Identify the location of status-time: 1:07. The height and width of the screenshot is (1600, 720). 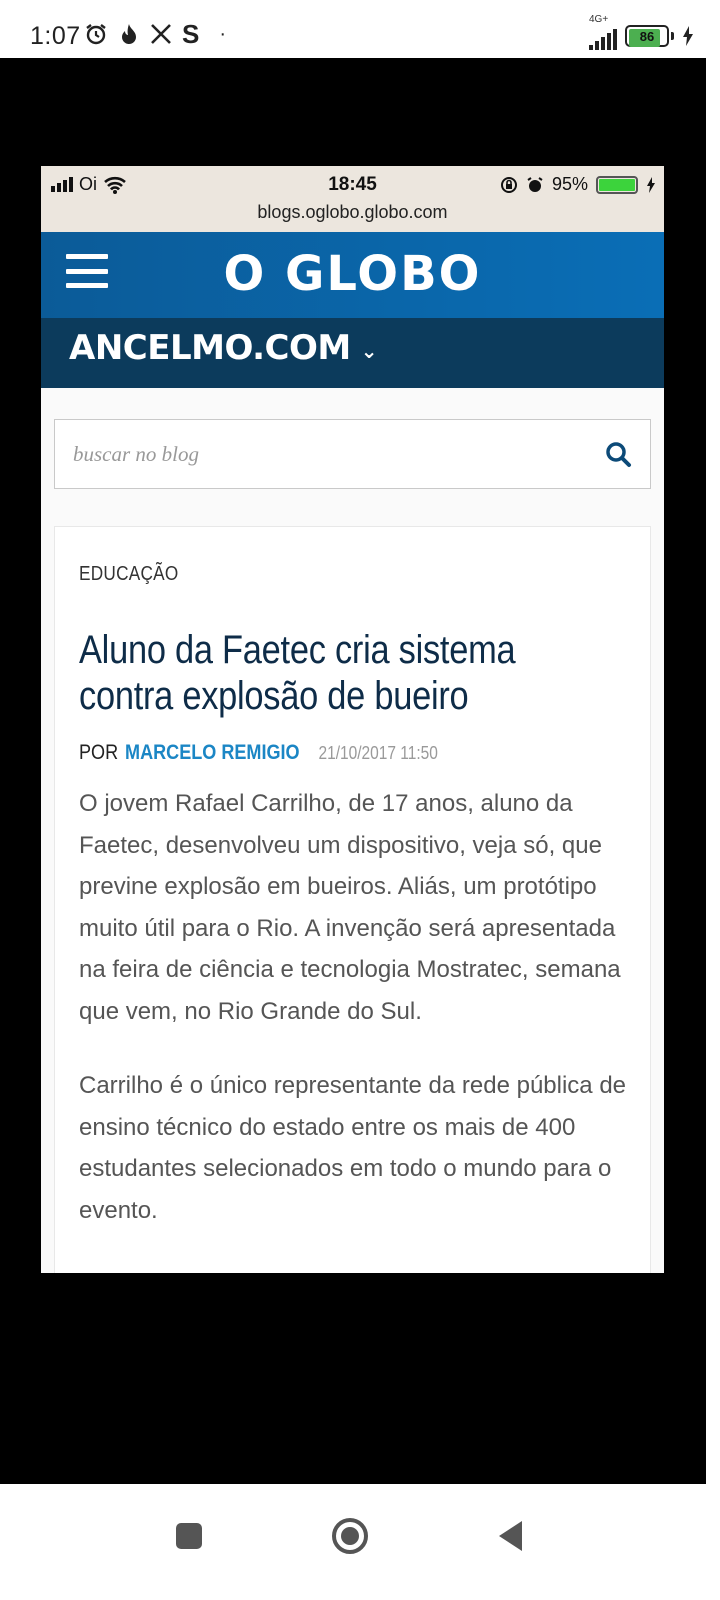
(55, 36).